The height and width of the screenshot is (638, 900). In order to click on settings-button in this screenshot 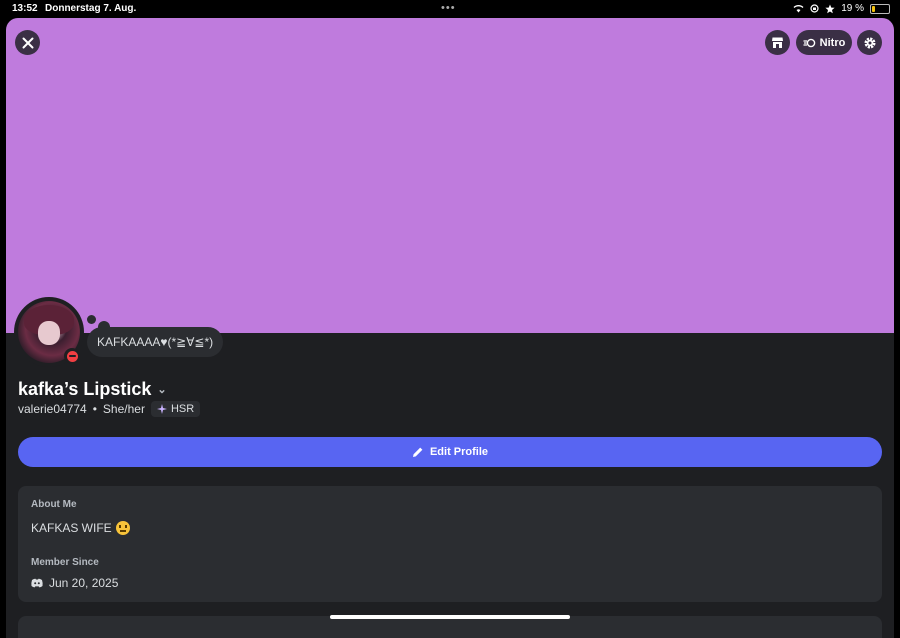, I will do `click(869, 42)`.